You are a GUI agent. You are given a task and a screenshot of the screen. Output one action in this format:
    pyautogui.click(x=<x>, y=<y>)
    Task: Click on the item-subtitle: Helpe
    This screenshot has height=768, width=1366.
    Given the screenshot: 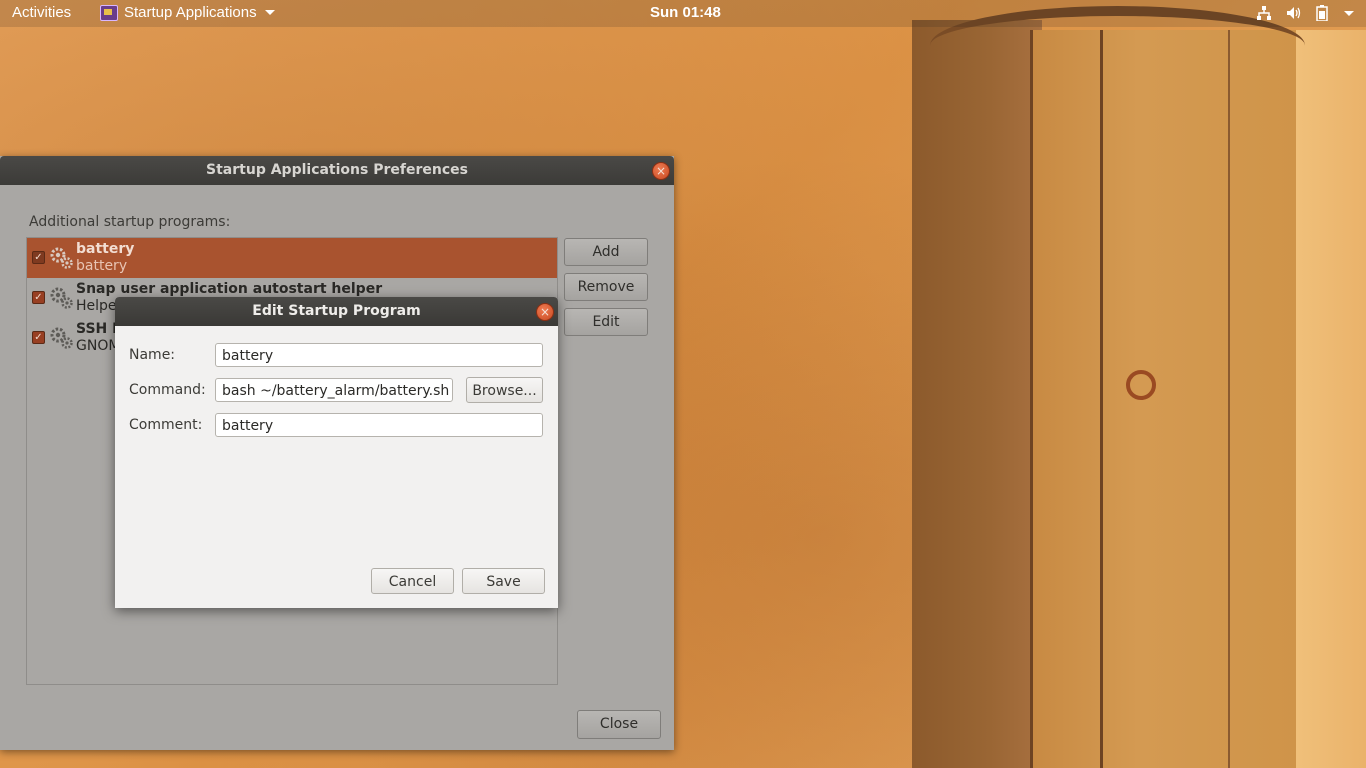 What is the action you would take?
    pyautogui.click(x=96, y=306)
    